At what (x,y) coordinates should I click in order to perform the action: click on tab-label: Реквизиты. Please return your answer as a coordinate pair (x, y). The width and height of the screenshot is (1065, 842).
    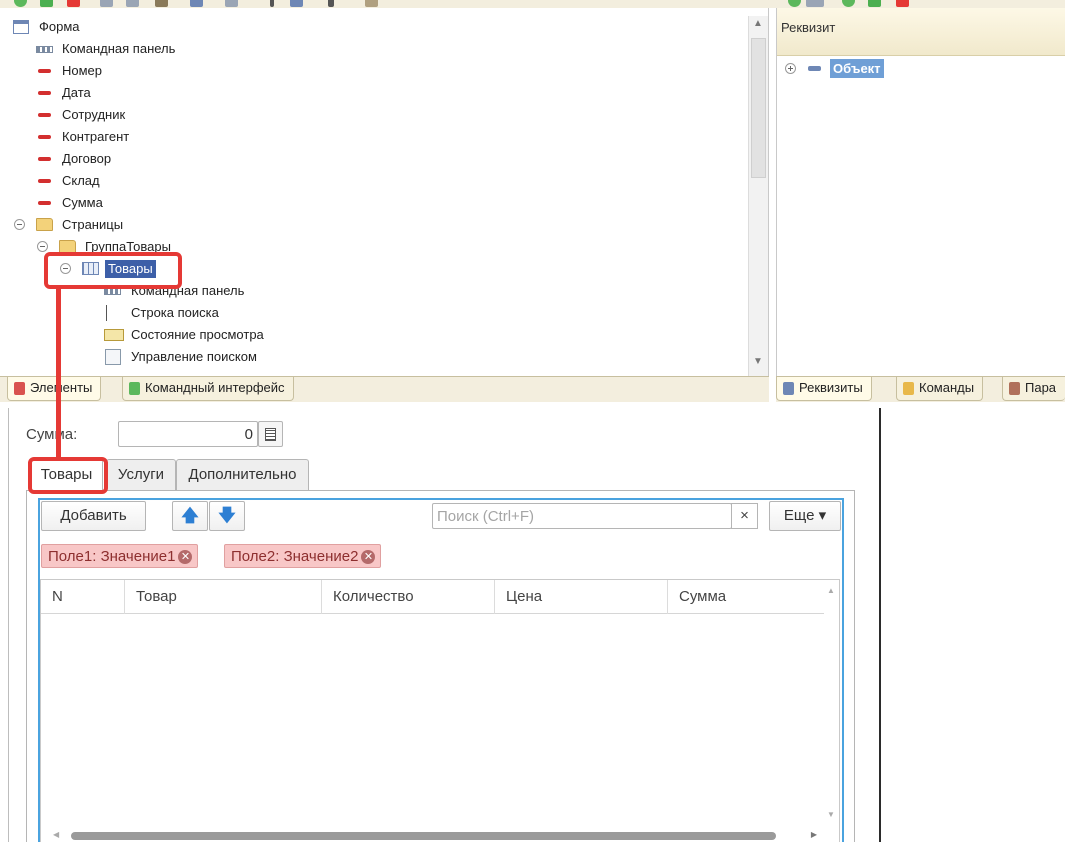
    Looking at the image, I should click on (831, 387).